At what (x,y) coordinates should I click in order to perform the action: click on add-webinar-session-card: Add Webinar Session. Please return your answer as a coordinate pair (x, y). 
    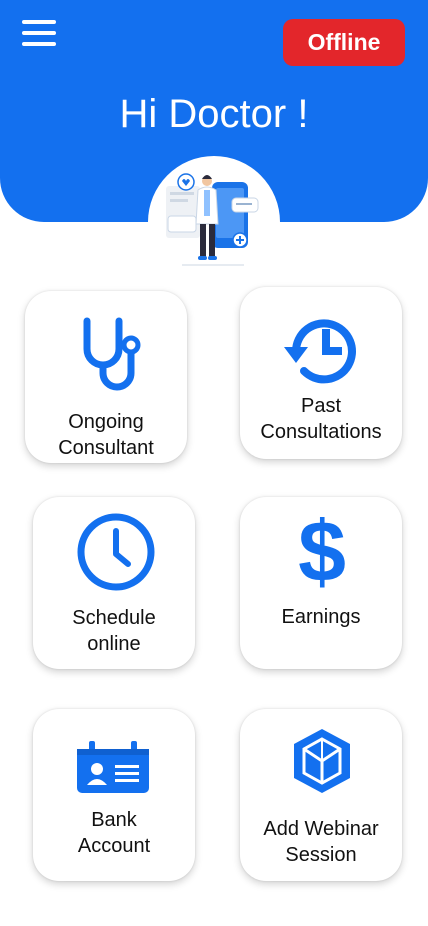
    Looking at the image, I should click on (321, 795).